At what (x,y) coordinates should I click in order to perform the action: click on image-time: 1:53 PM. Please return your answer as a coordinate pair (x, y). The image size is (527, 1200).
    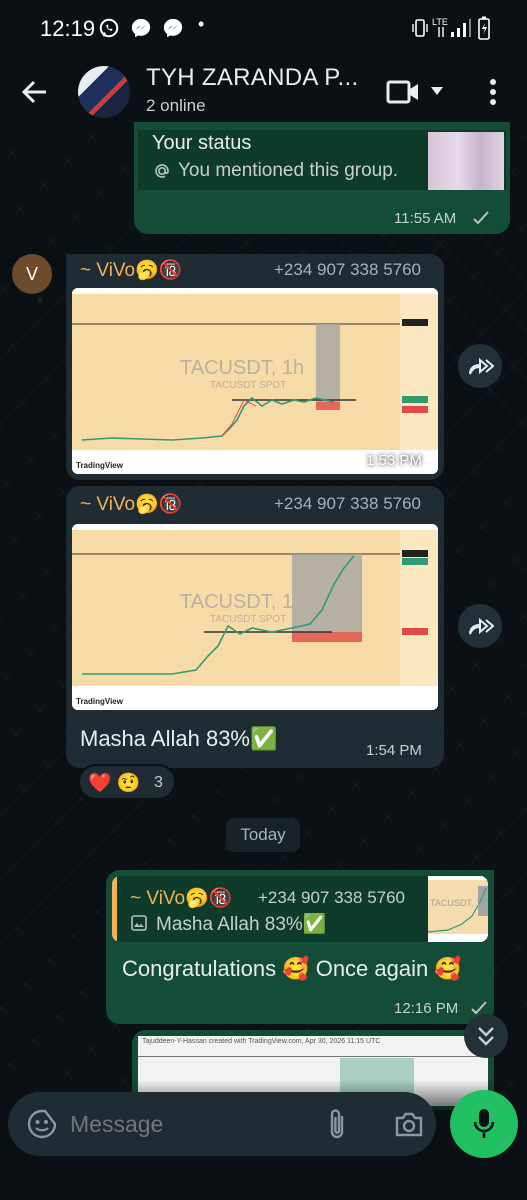
    Looking at the image, I should click on (394, 460).